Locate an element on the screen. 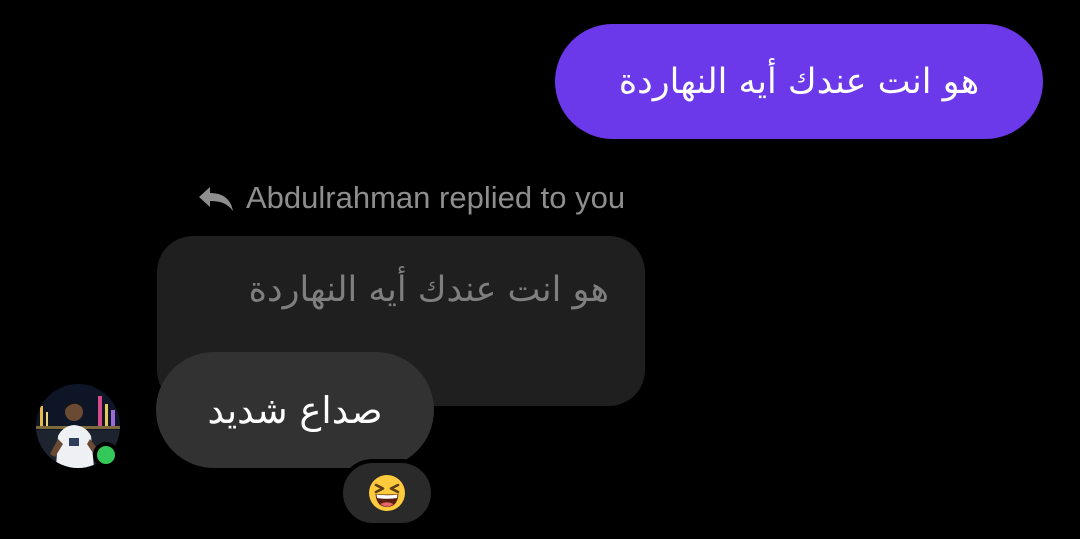 Image resolution: width=1080 pixels, height=539 pixels. received-message-bubble: صداع شديد is located at coordinates (295, 410).